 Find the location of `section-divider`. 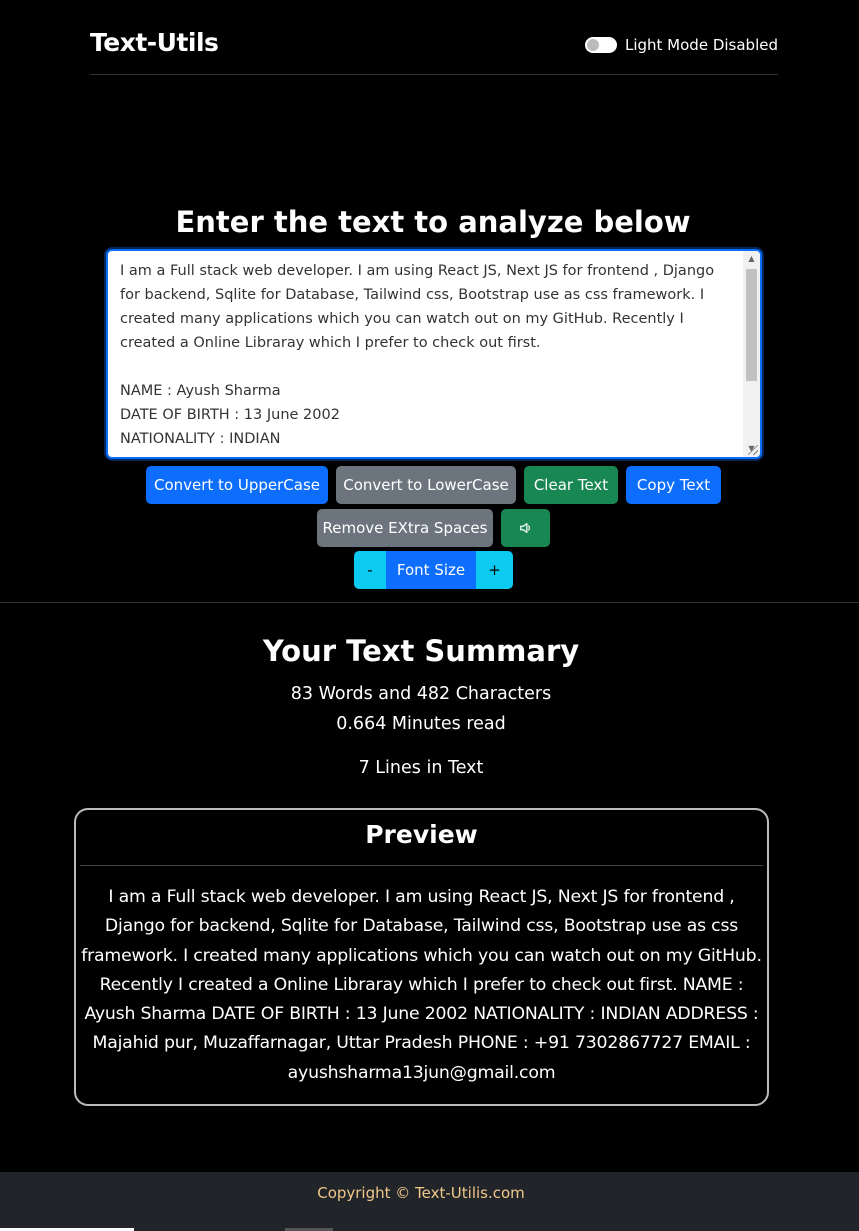

section-divider is located at coordinates (429, 602).